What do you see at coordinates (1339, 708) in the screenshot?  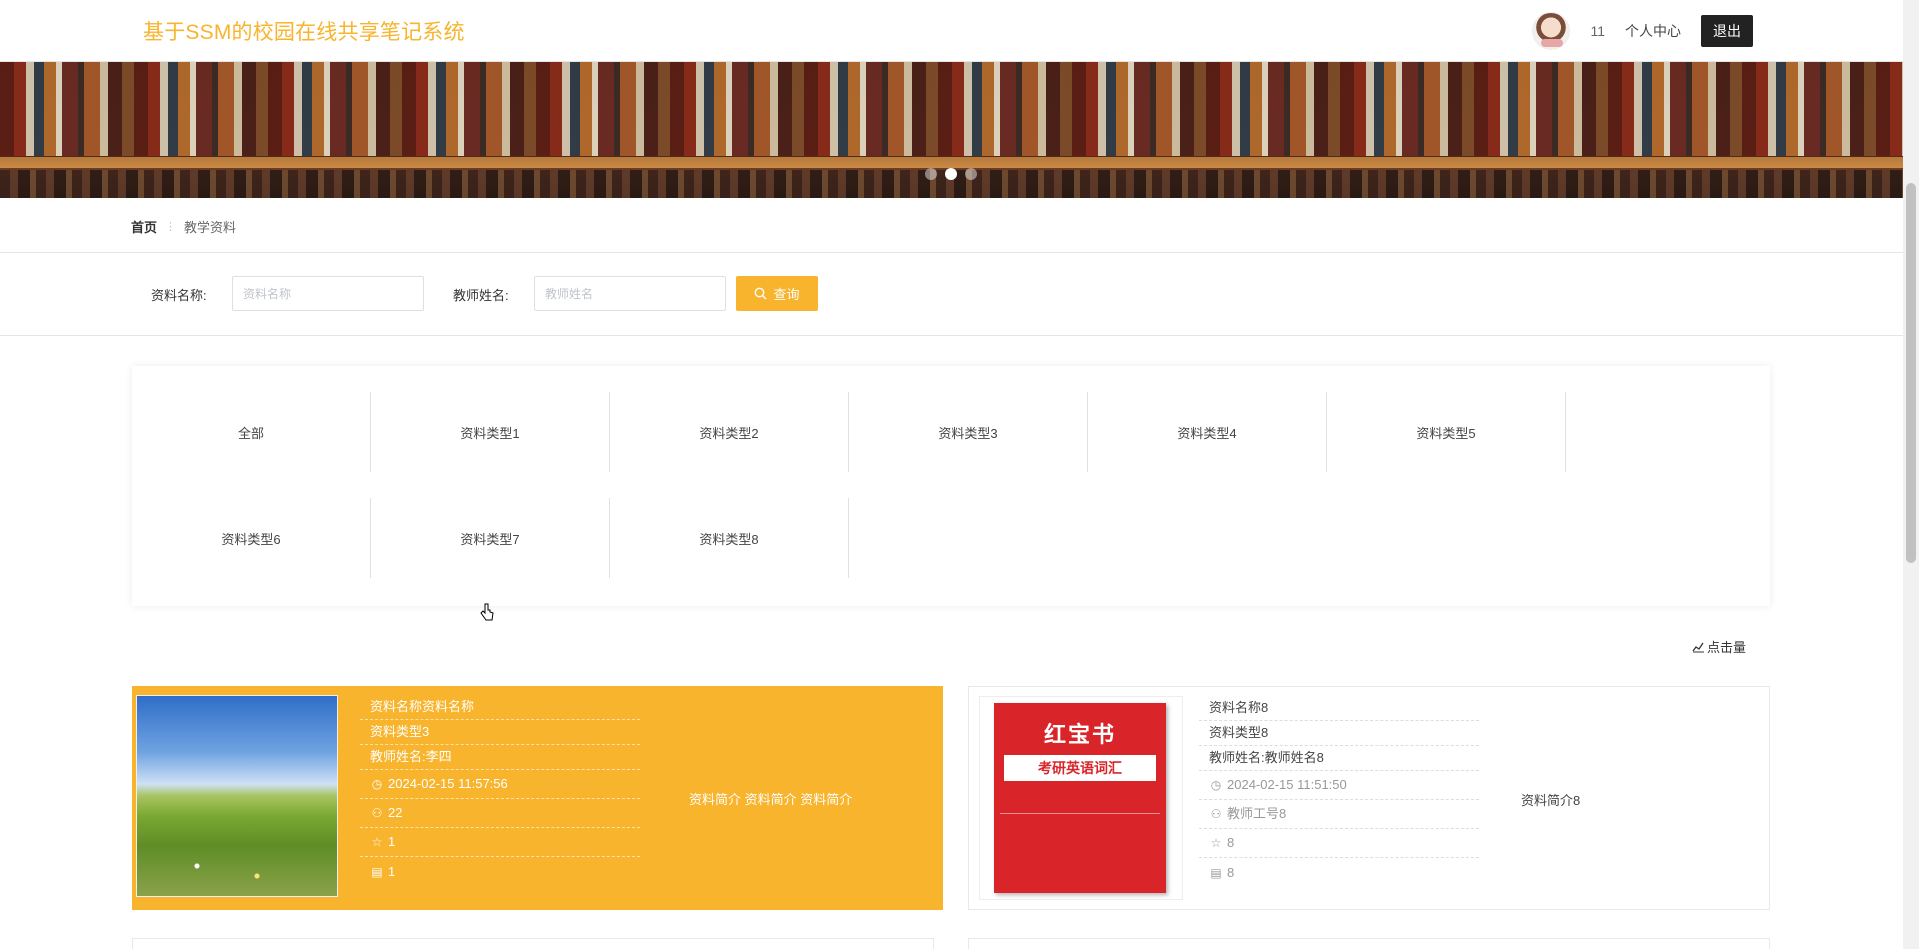 I see `material-name: 资料名称8` at bounding box center [1339, 708].